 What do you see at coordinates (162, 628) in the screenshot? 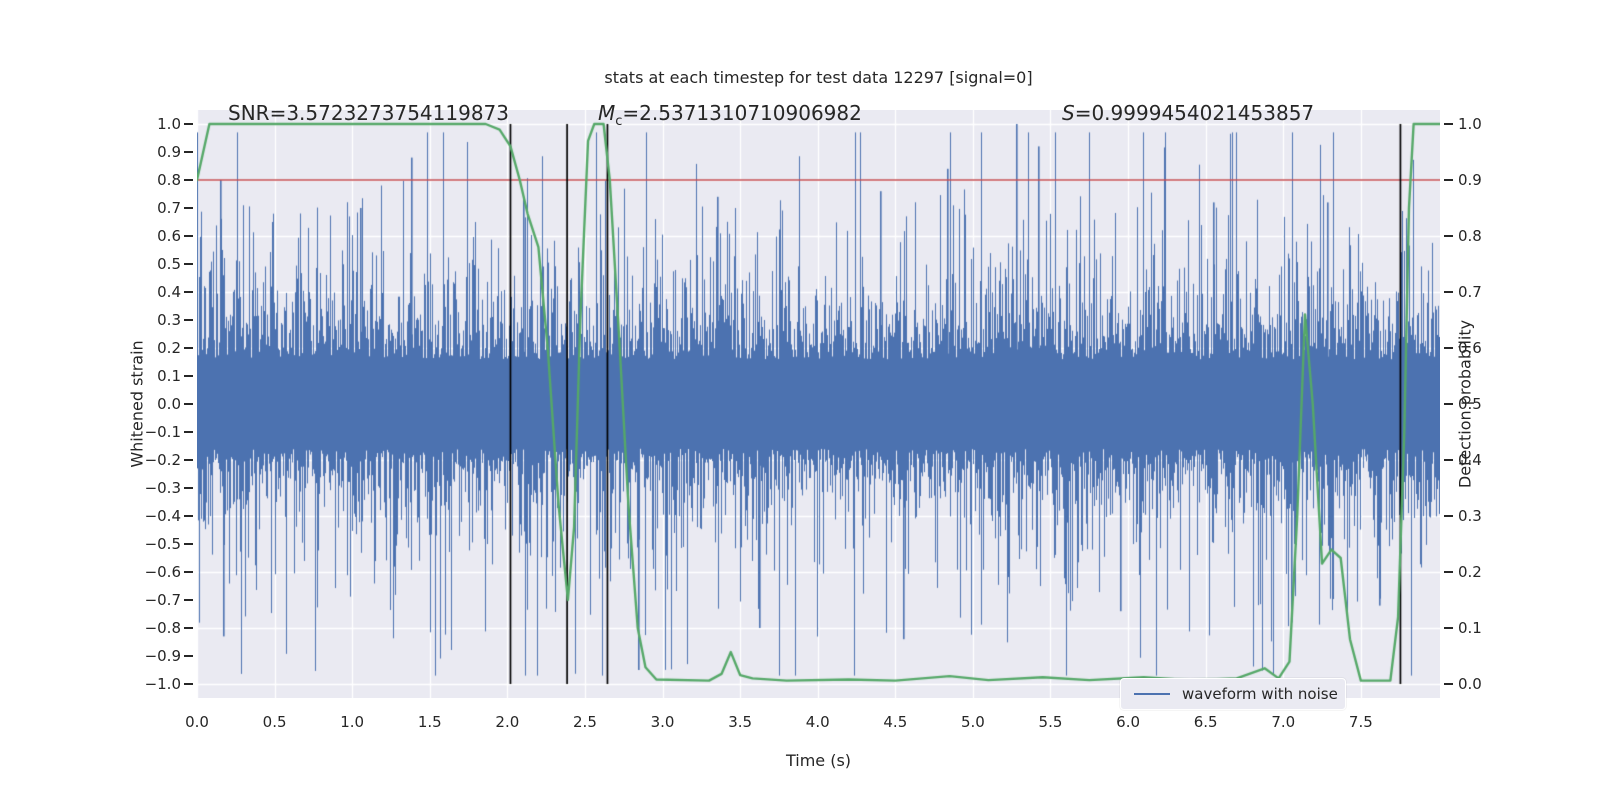
I see `y-tick-label-left: −0.8` at bounding box center [162, 628].